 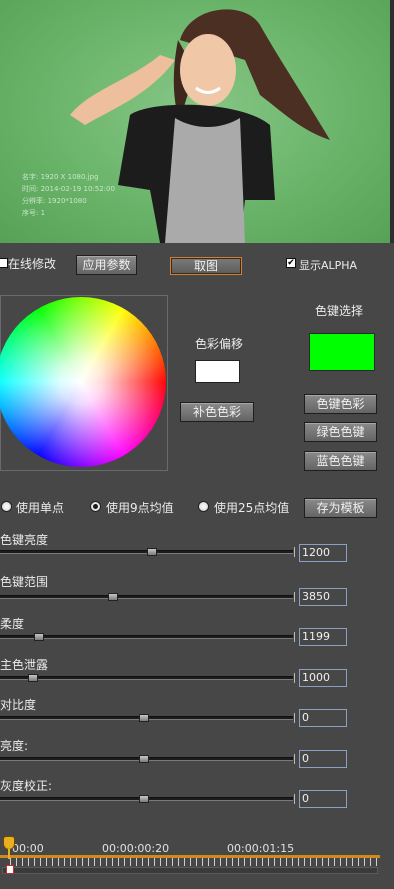 I want to click on color-wheel, so click(x=83, y=382).